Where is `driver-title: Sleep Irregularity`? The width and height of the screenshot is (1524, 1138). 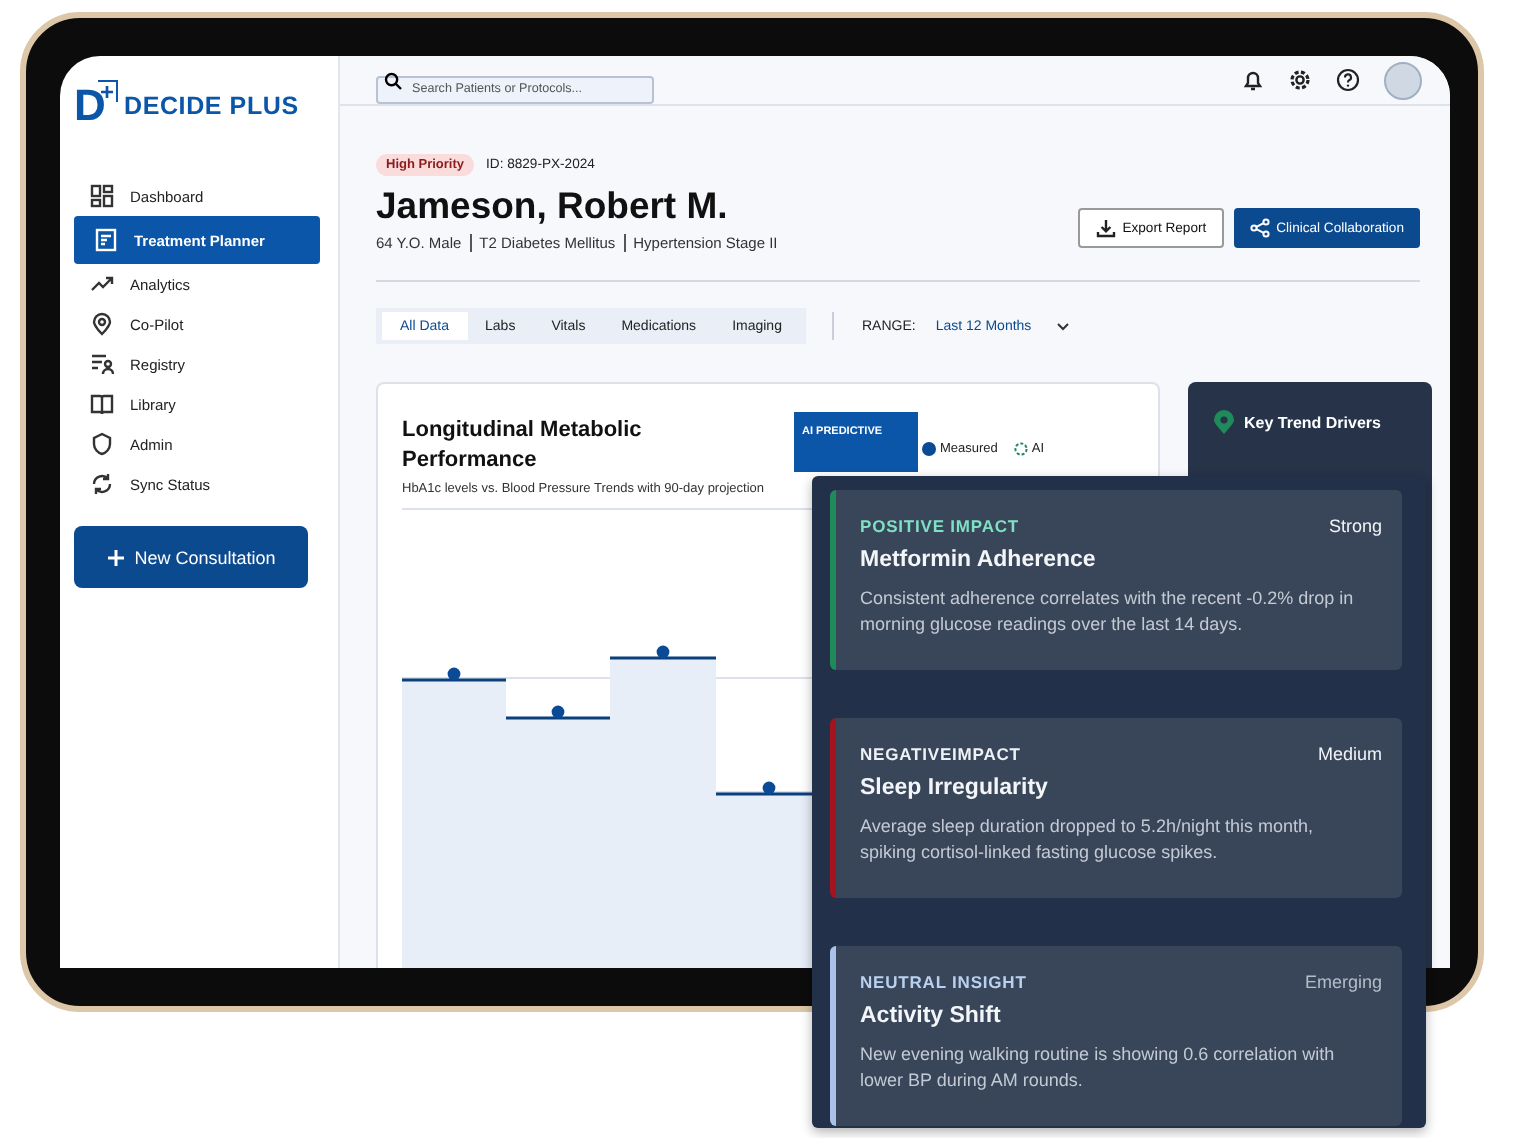
driver-title: Sleep Irregularity is located at coordinates (955, 788).